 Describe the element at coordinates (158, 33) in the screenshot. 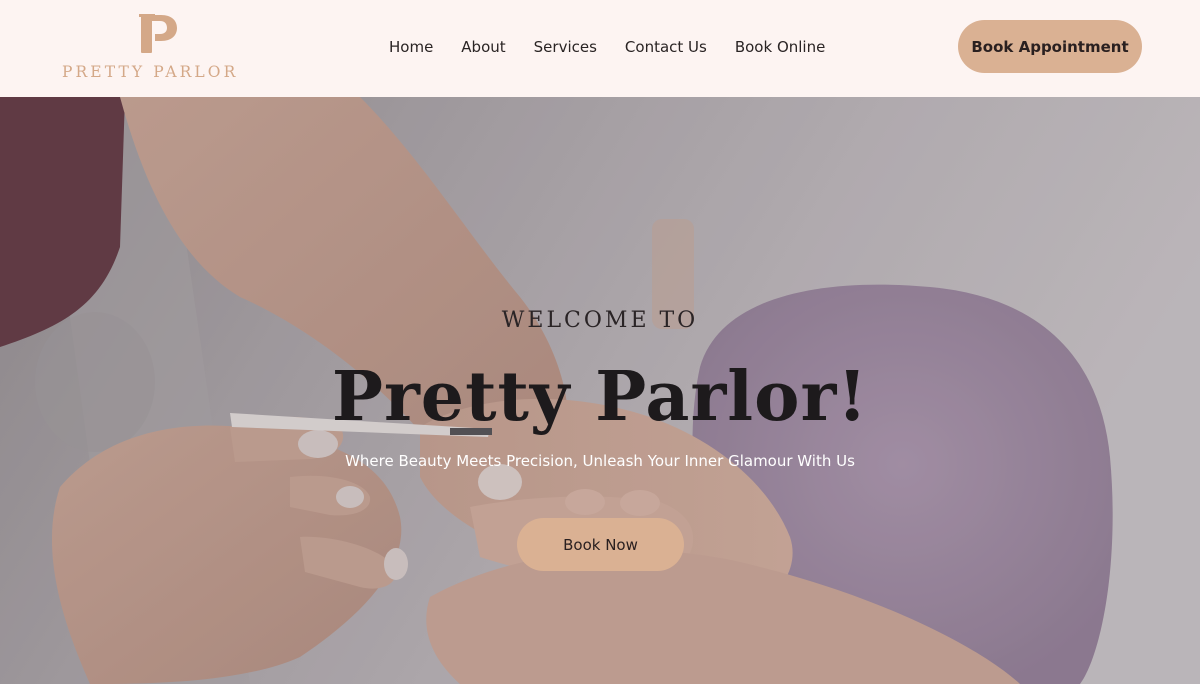

I see `logo-p-mark-icon` at that location.